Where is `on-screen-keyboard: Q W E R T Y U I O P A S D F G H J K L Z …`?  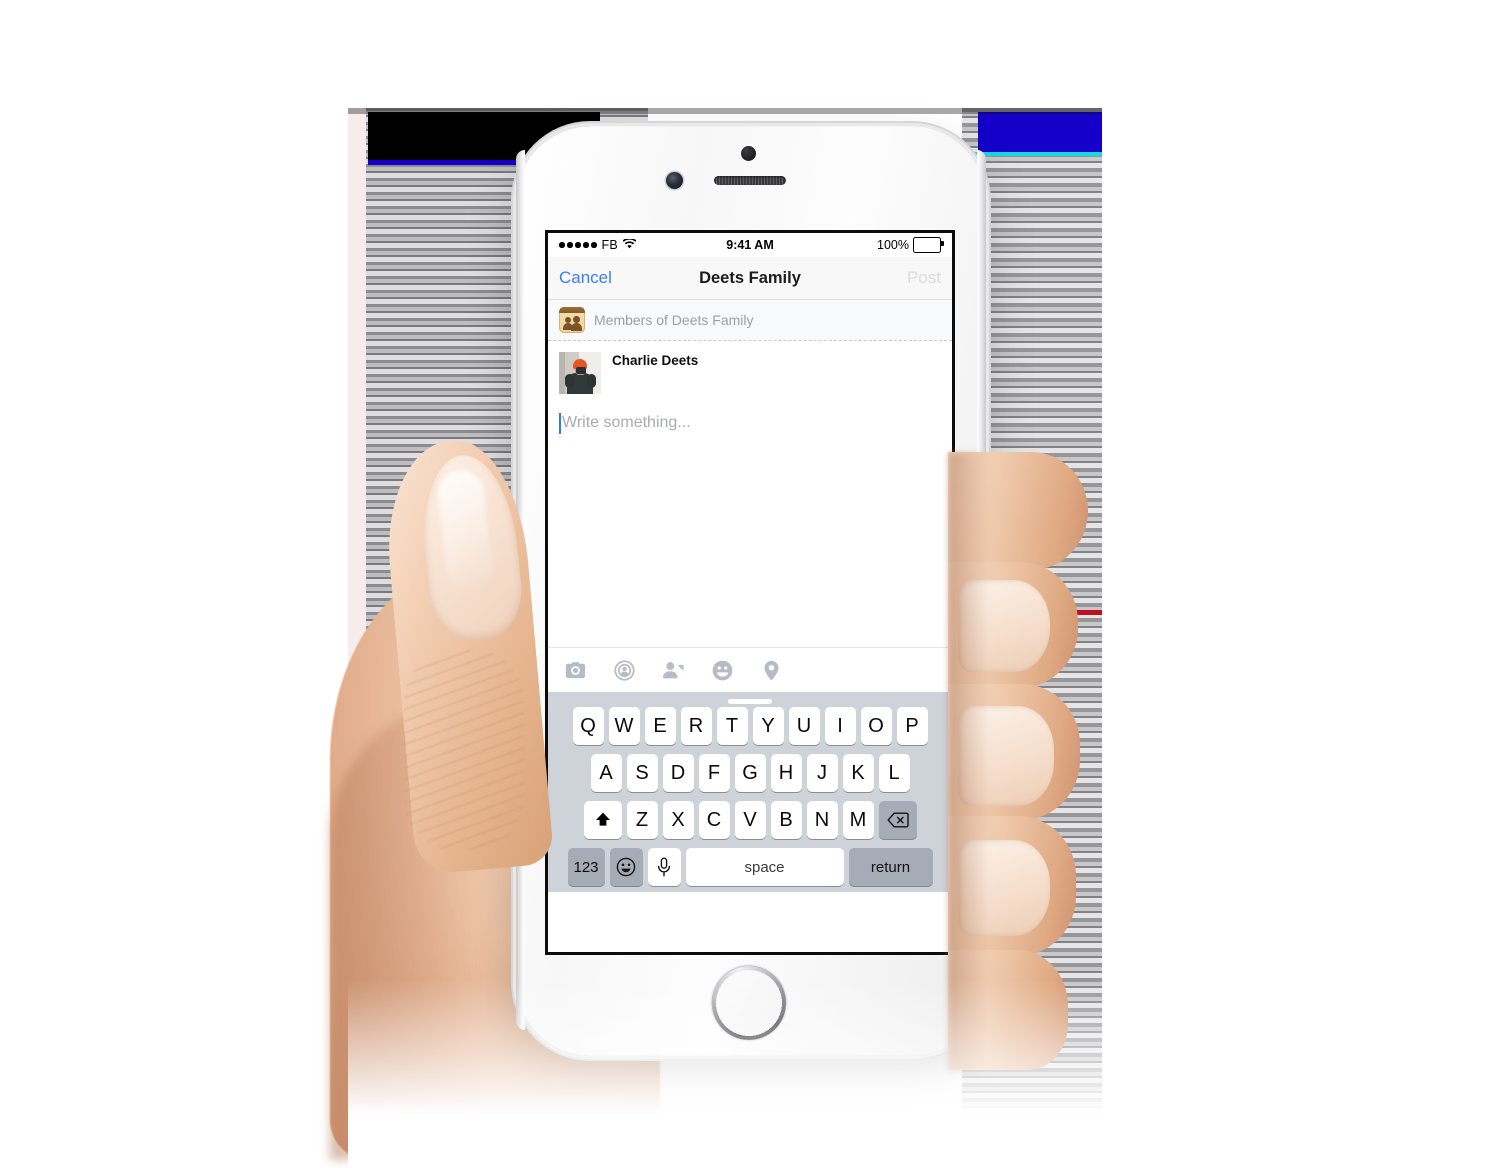 on-screen-keyboard: Q W E R T Y U I O P A S D F G H J K L Z … is located at coordinates (750, 792).